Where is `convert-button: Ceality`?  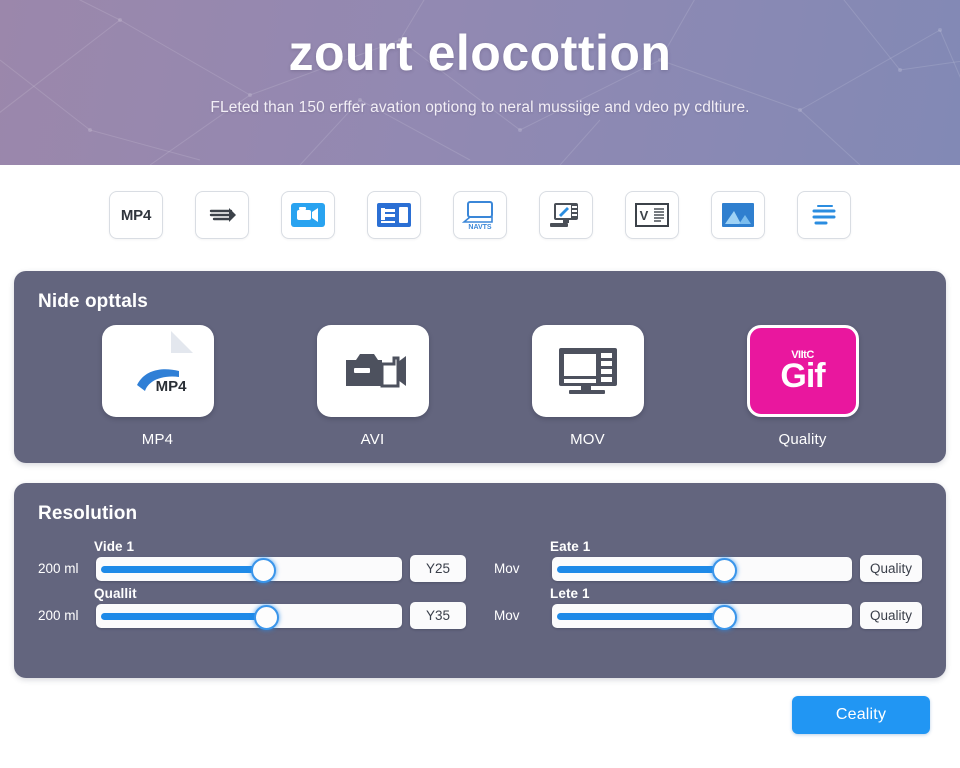
convert-button: Ceality is located at coordinates (861, 715).